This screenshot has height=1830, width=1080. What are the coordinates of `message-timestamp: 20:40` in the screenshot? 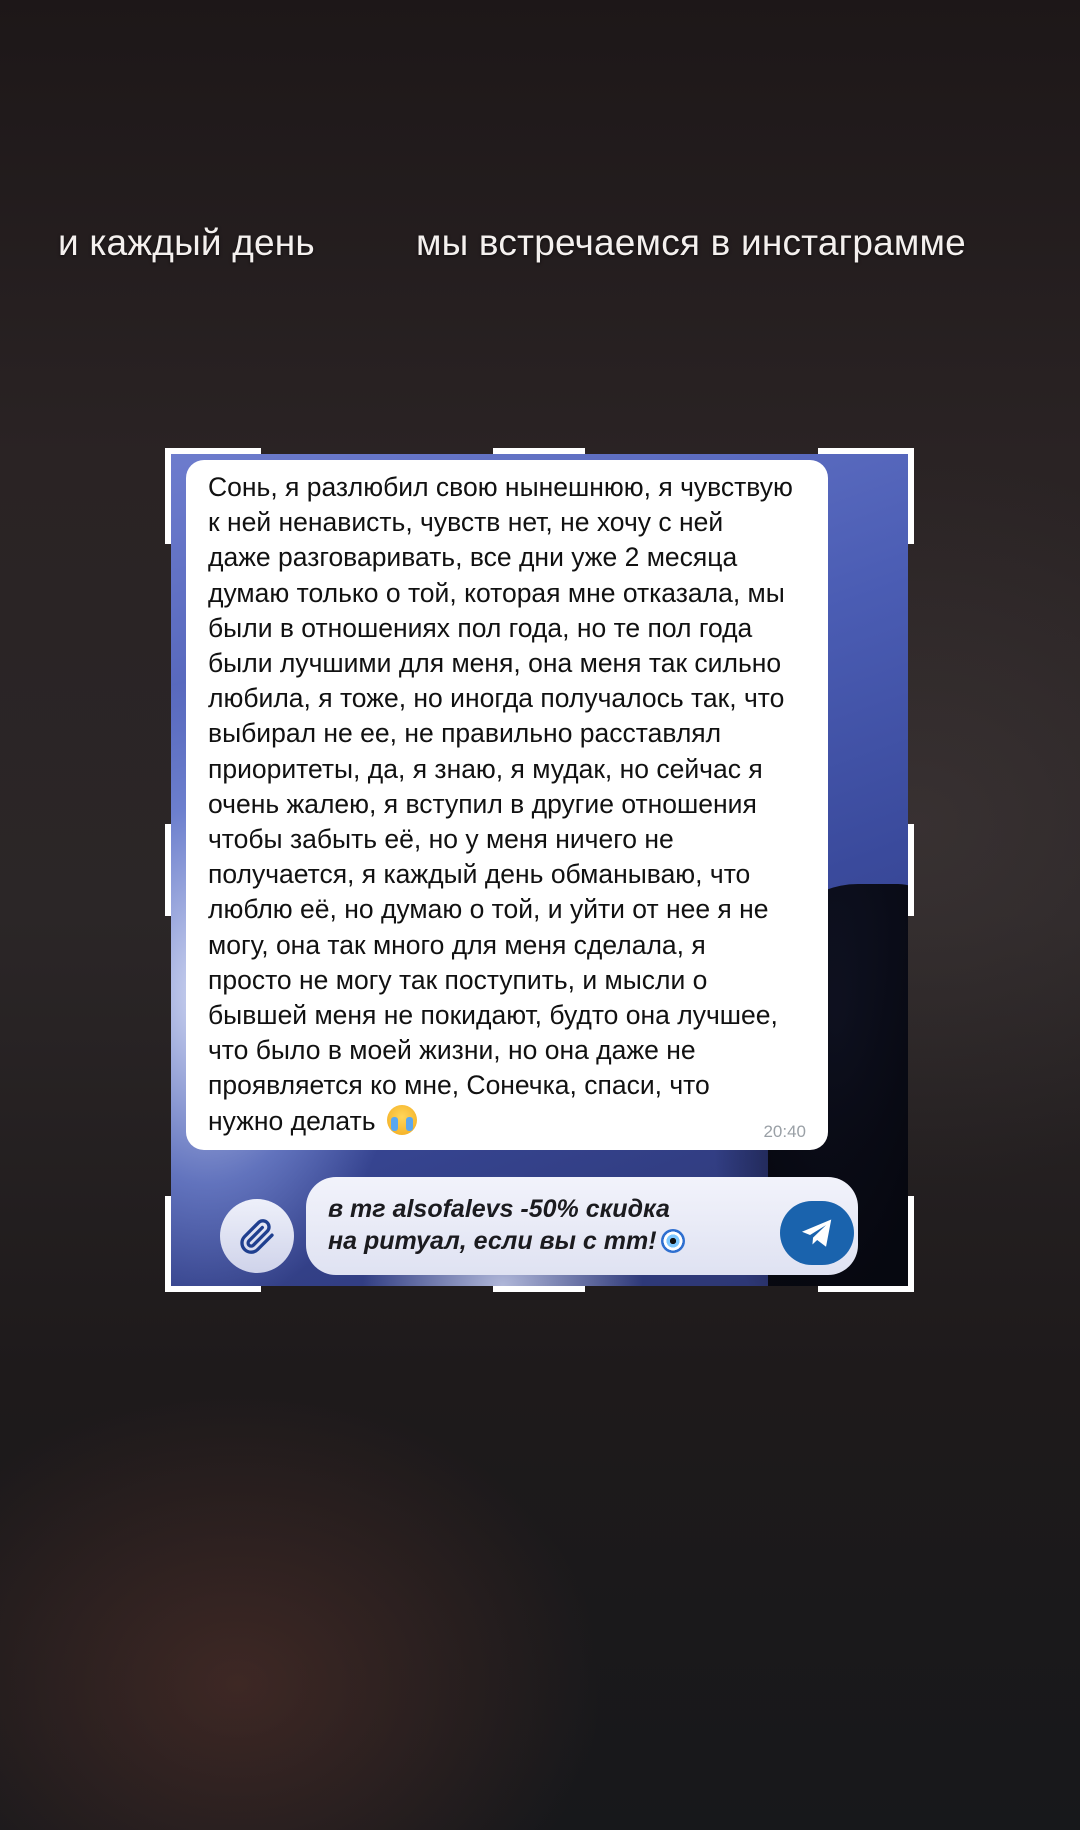 It's located at (784, 1131).